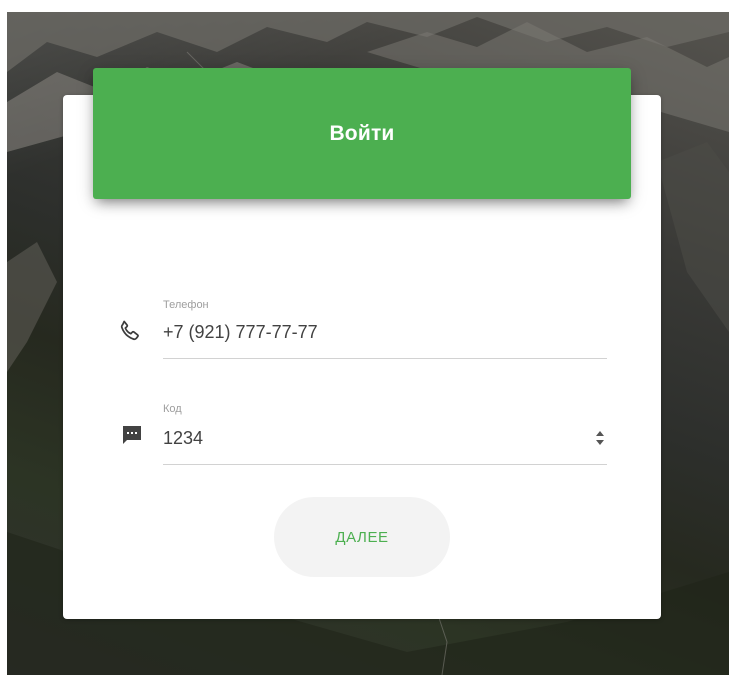 This screenshot has height=675, width=729. Describe the element at coordinates (132, 435) in the screenshot. I see `message-icon` at that location.